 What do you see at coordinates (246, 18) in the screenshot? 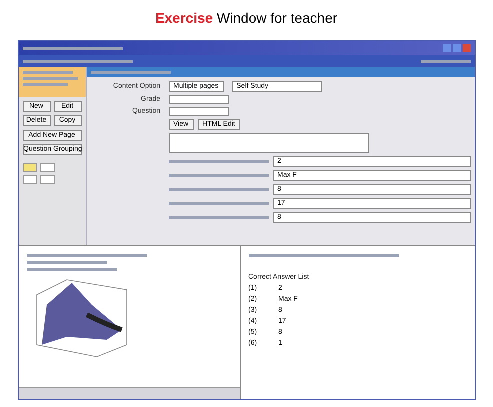
I see `slide-title: Exercise Window for teacher` at bounding box center [246, 18].